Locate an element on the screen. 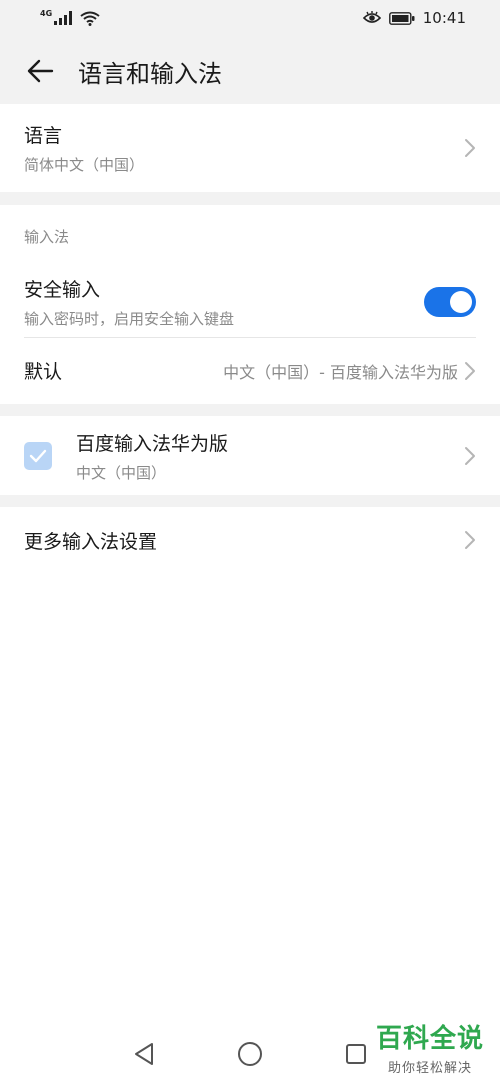  language-text: 语言 简体中文（中国） is located at coordinates (84, 148).